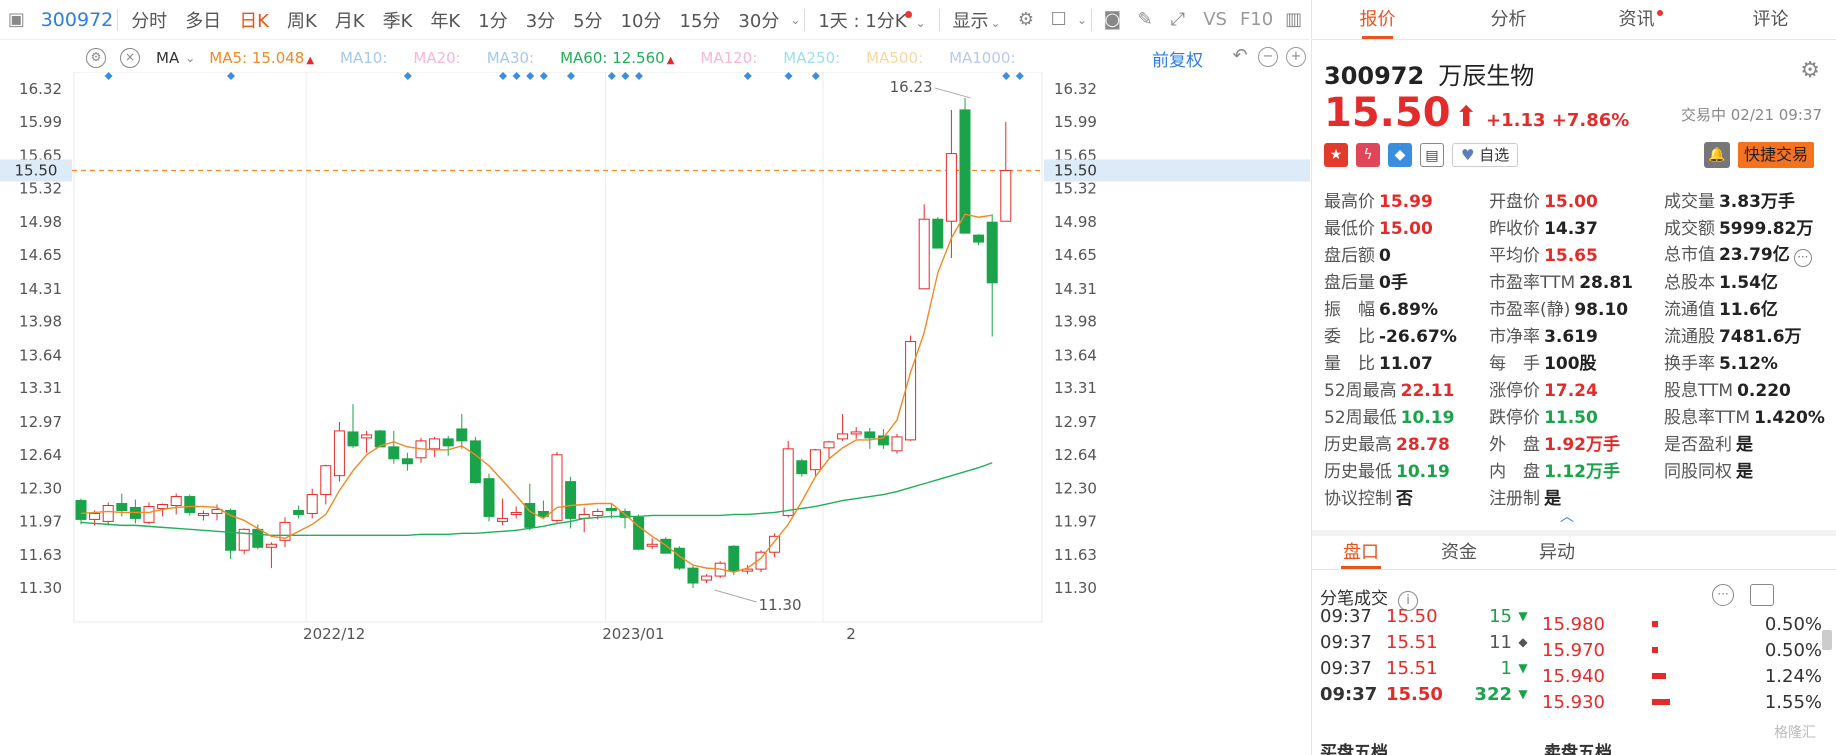 This screenshot has height=755, width=1836. I want to click on ma-item: MA1000:, so click(982, 58).